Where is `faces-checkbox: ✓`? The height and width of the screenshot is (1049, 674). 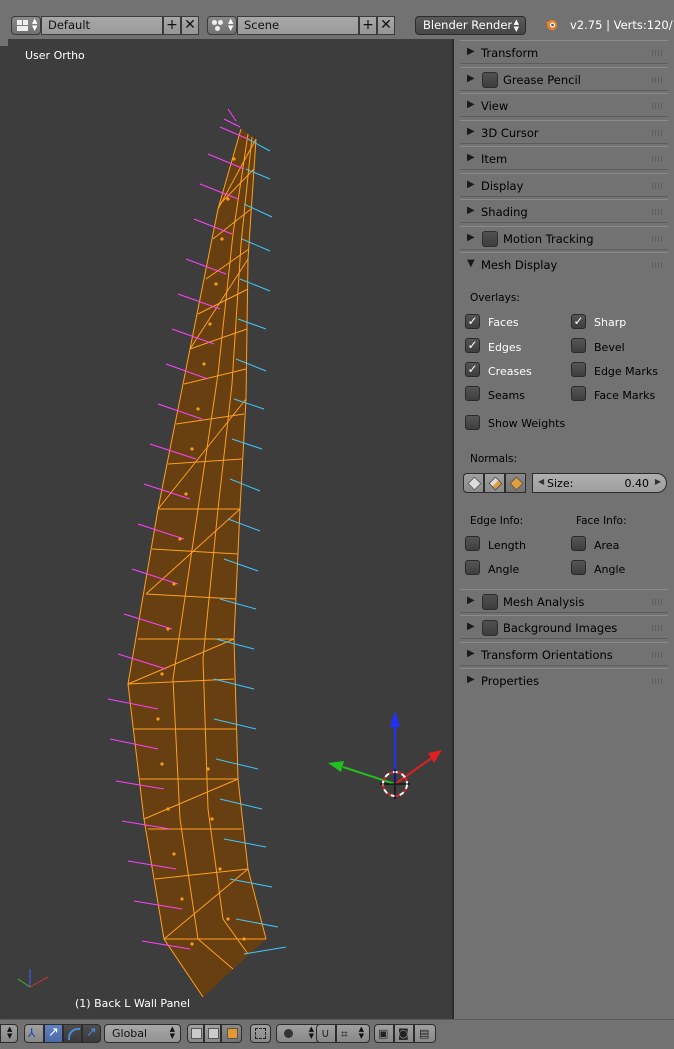
faces-checkbox: ✓ is located at coordinates (472, 321).